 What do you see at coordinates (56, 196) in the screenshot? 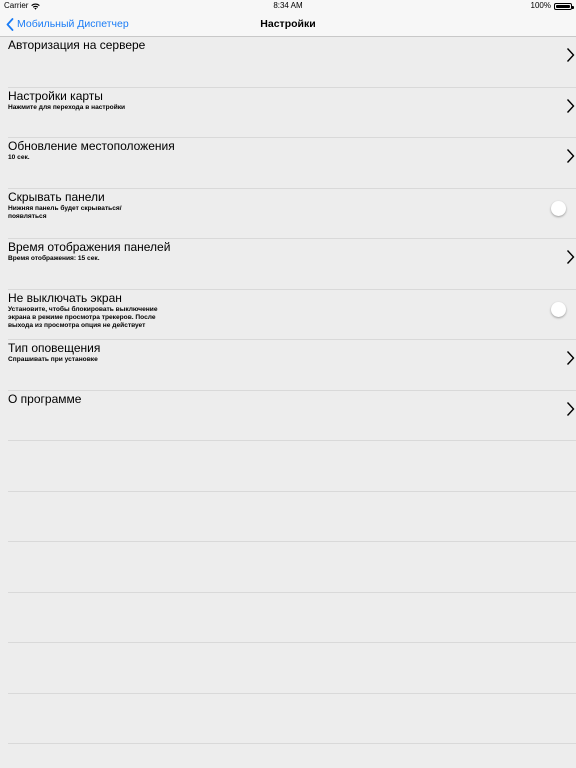
I see `row-title: Скрывать панели` at bounding box center [56, 196].